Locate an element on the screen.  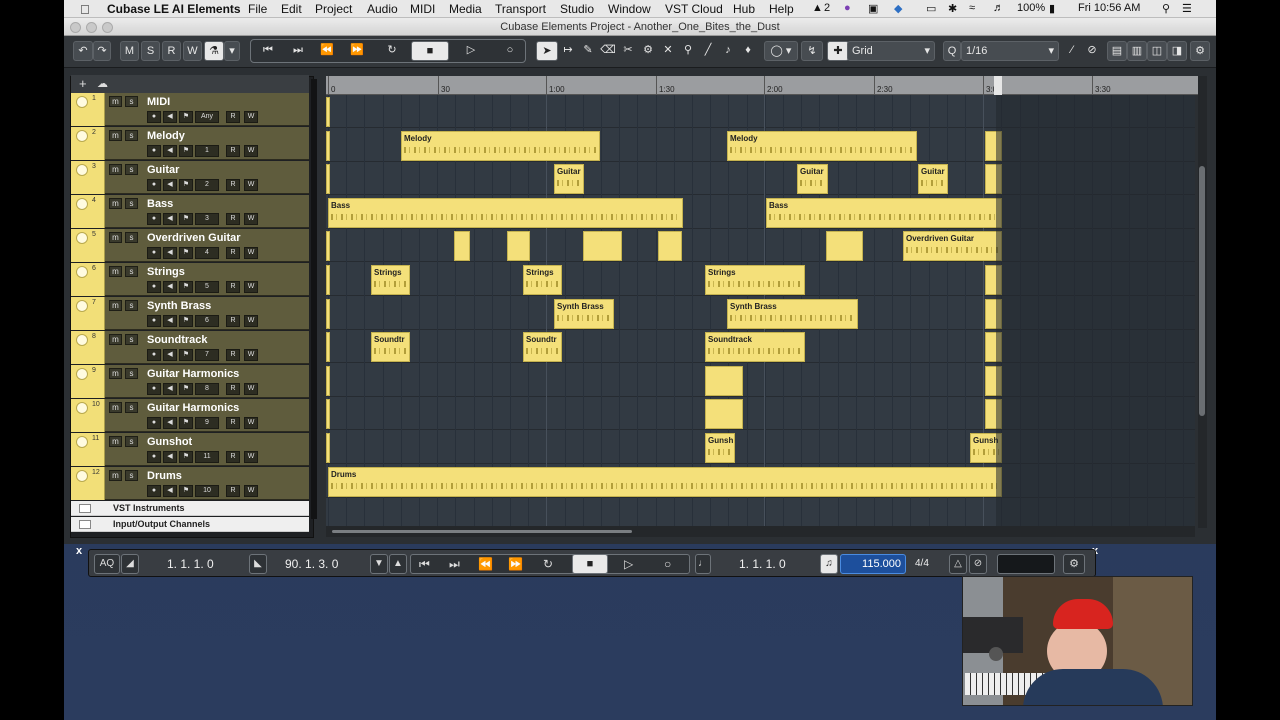
midi-part: Synth Brass is located at coordinates (792, 314).